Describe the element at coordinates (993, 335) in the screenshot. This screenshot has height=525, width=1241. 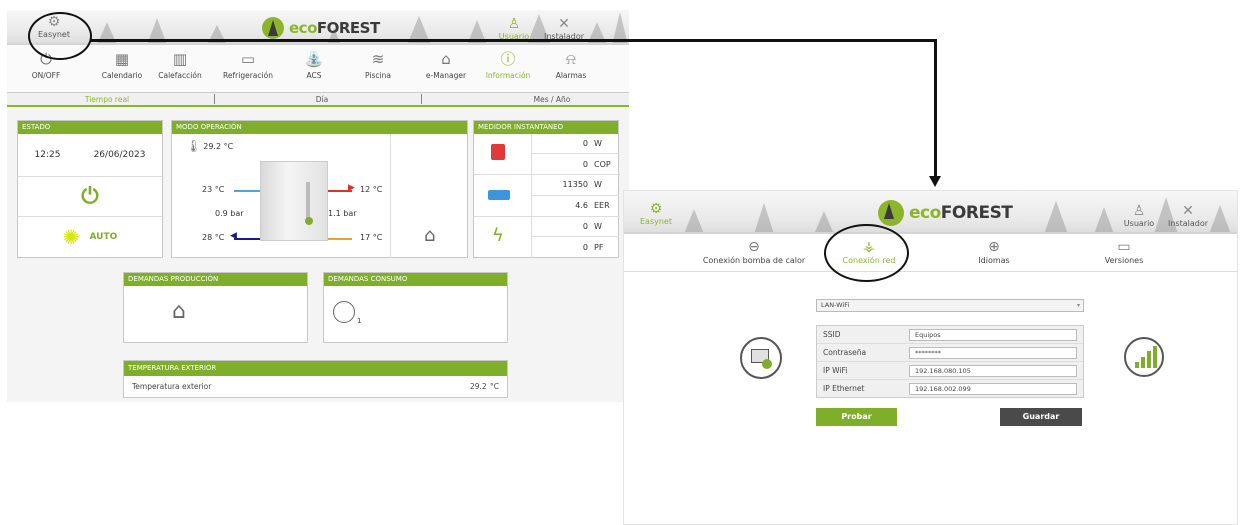
I see `ssid-input: Equipos` at that location.